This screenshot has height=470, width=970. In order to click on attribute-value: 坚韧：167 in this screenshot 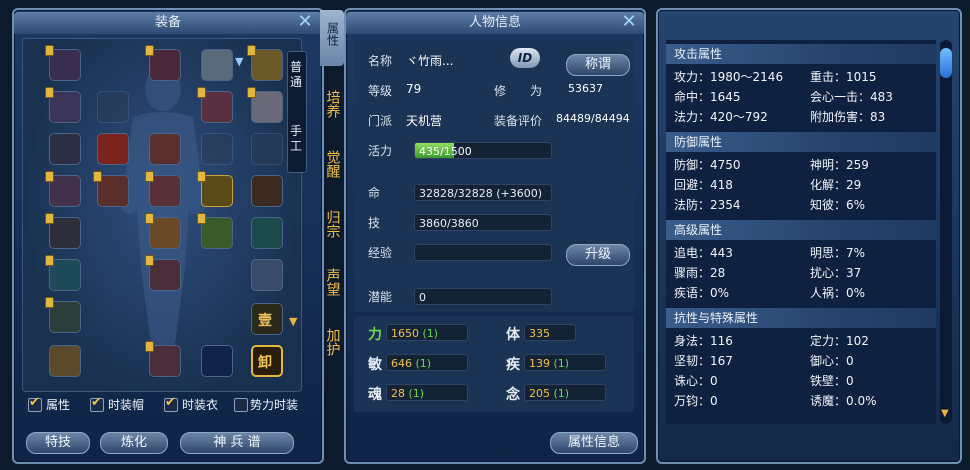, I will do `click(703, 361)`.